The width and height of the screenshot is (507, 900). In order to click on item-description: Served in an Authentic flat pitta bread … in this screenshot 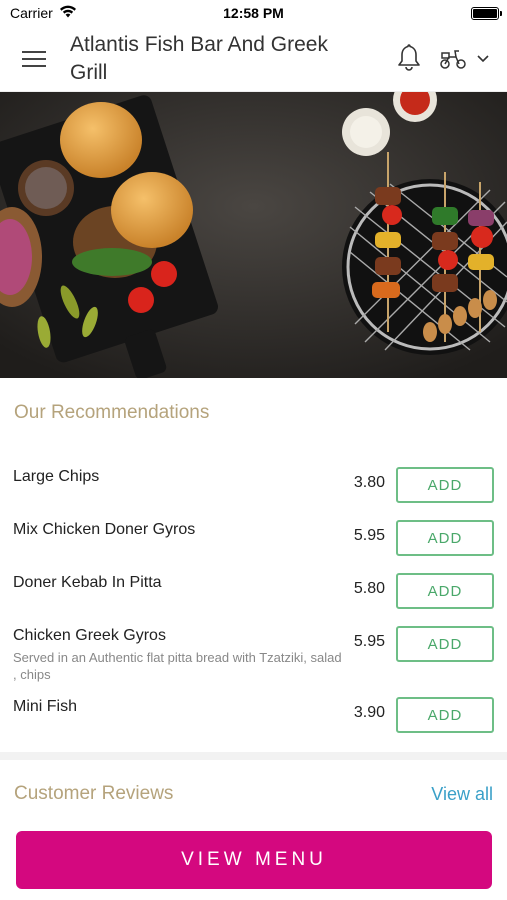, I will do `click(177, 666)`.